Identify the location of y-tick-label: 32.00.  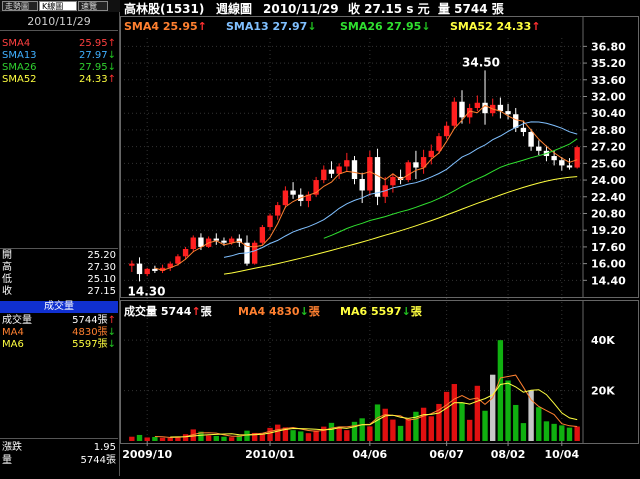
(608, 96).